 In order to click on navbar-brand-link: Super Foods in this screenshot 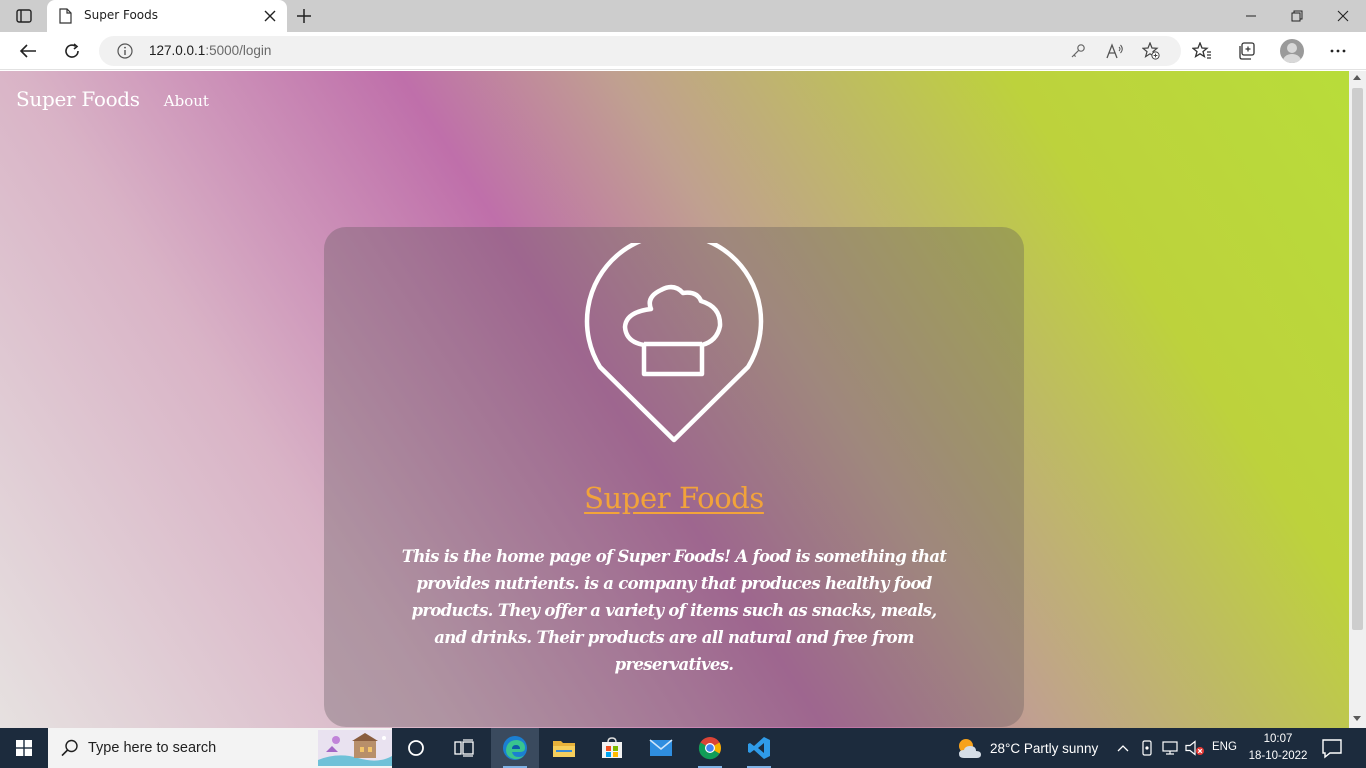, I will do `click(78, 99)`.